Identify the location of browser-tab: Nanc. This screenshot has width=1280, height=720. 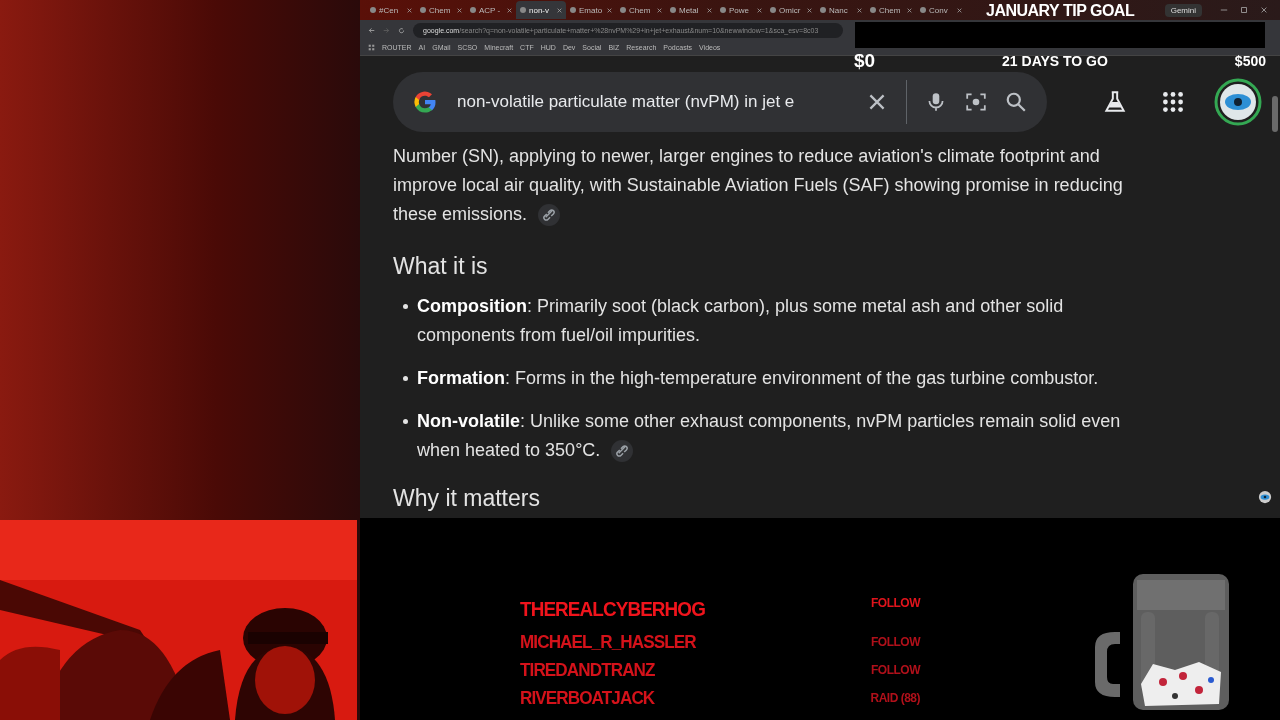
(841, 10).